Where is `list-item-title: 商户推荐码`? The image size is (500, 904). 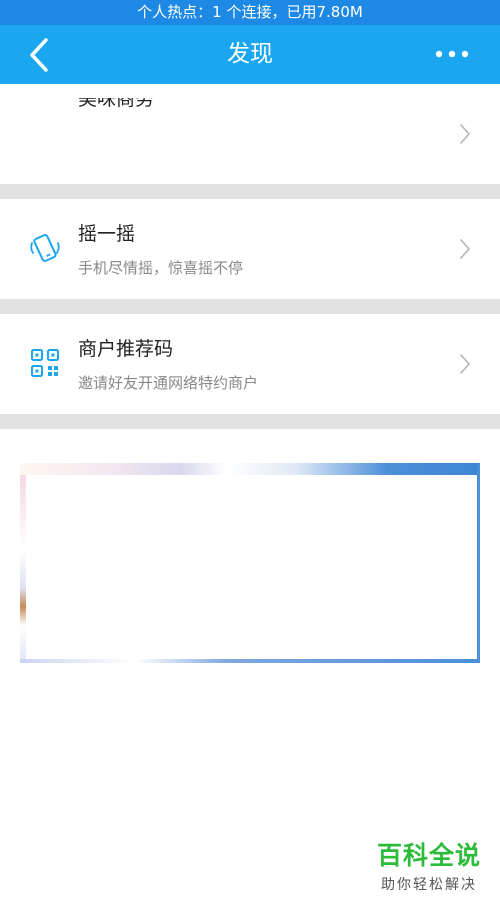 list-item-title: 商户推荐码 is located at coordinates (126, 349).